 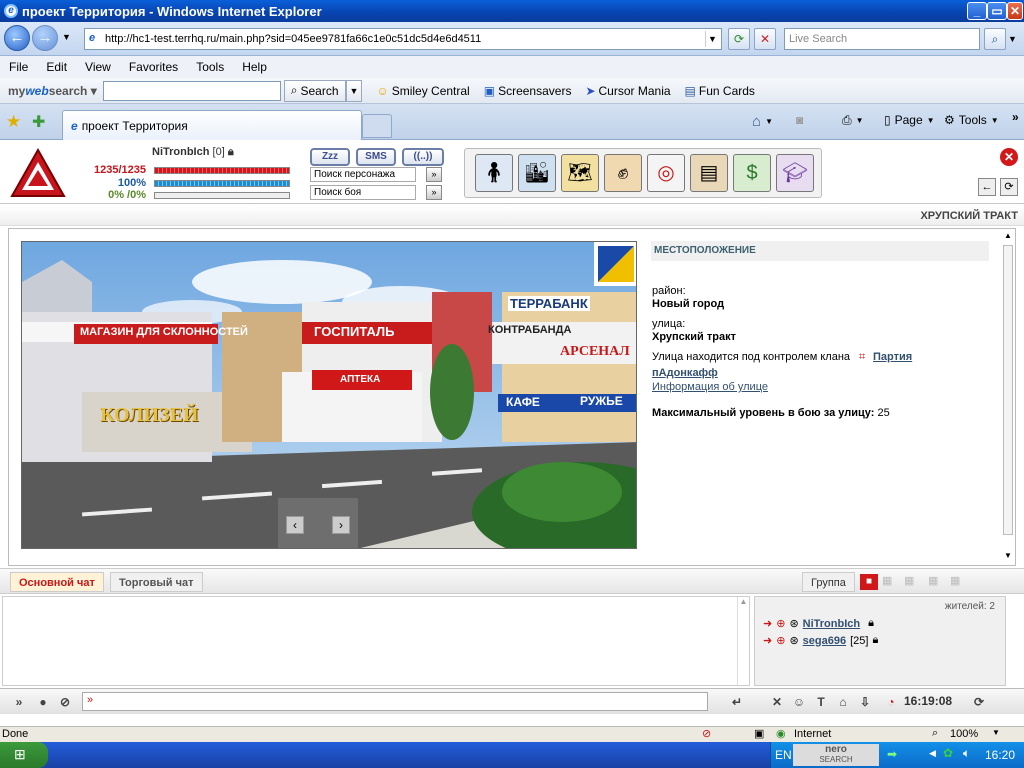 I want to click on history-dropdown-icon: ▼, so click(x=66, y=37).